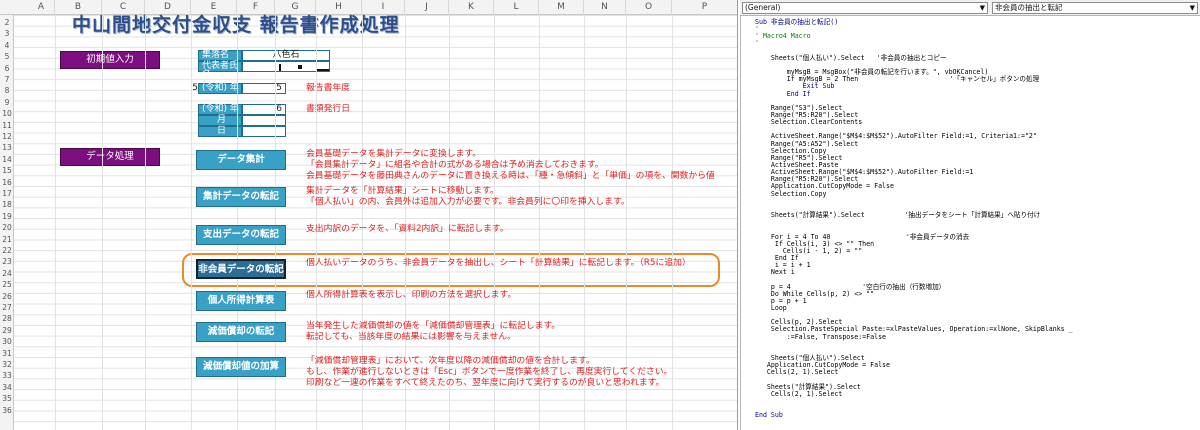 The height and width of the screenshot is (430, 1200). What do you see at coordinates (7, 342) in the screenshot?
I see `row-header: 30` at bounding box center [7, 342].